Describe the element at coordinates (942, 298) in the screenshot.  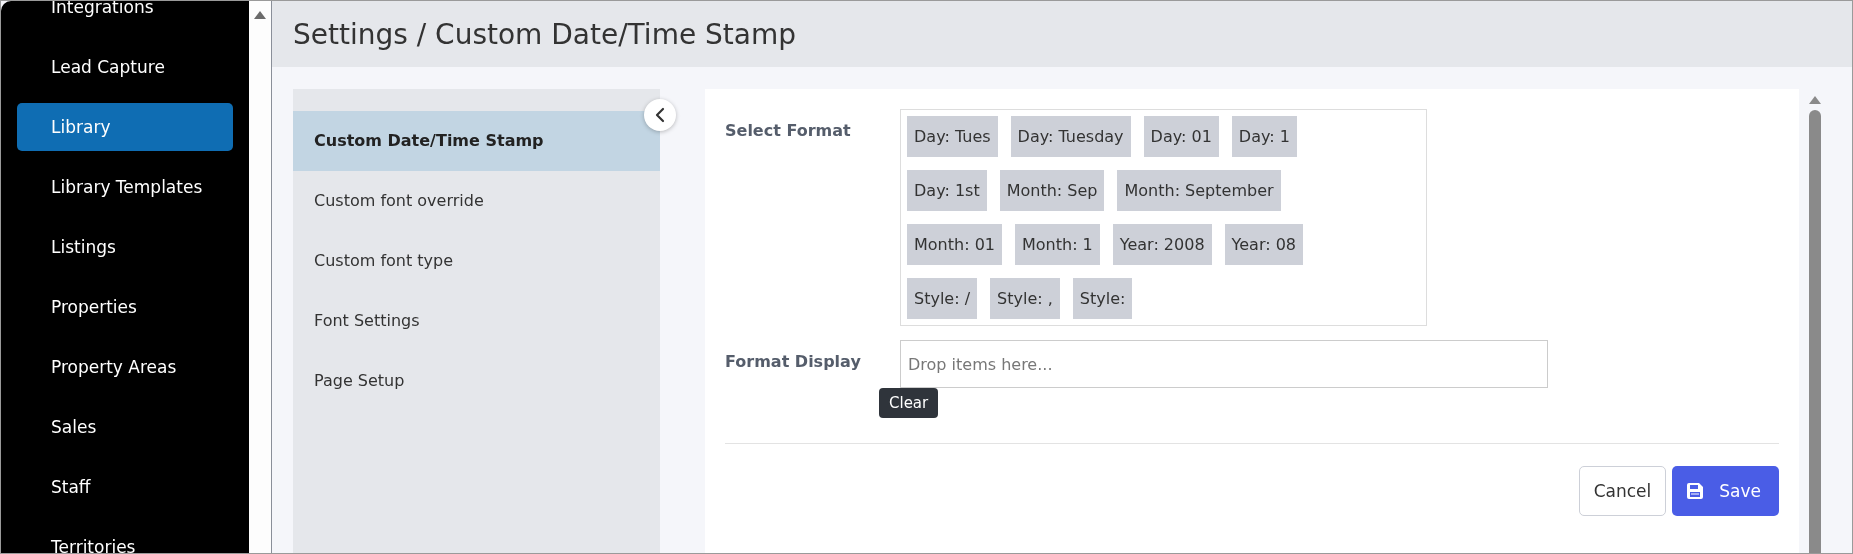
I see `format-chip: Style: /` at that location.